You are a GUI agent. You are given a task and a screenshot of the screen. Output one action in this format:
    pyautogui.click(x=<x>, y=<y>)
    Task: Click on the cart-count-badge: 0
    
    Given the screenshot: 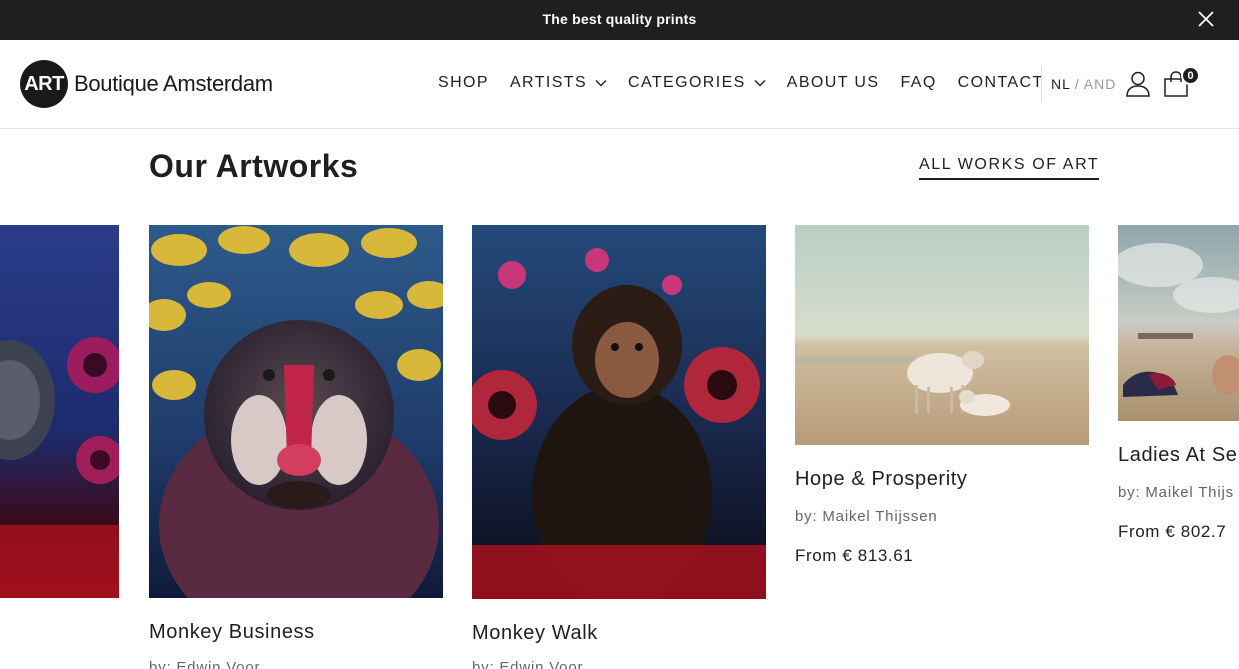 What is the action you would take?
    pyautogui.click(x=1190, y=75)
    